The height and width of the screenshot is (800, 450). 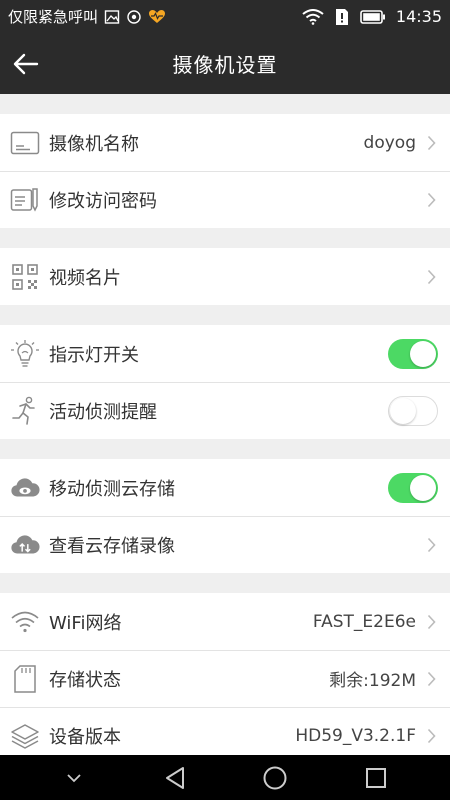 I want to click on clock: 14:35, so click(x=418, y=16).